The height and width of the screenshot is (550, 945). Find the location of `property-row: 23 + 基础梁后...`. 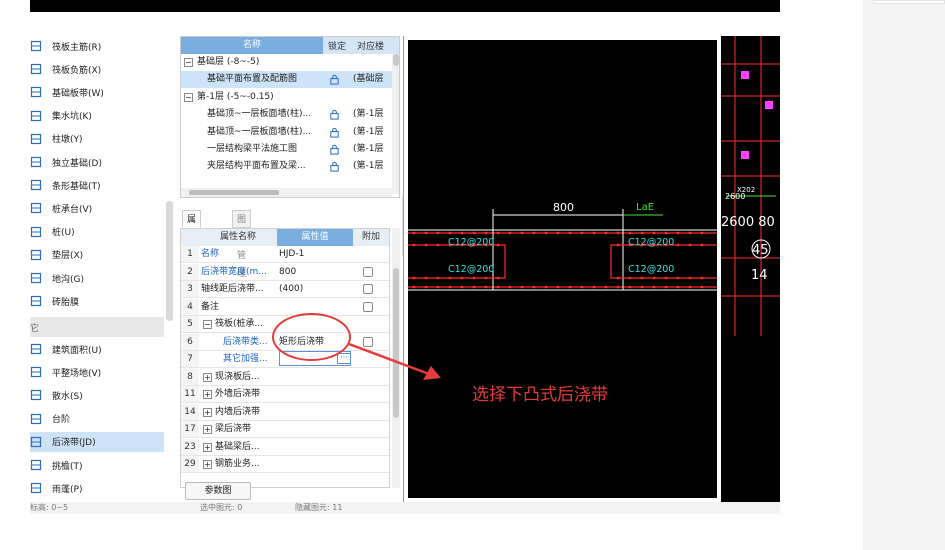

property-row: 23 + 基础梁后... is located at coordinates (285, 447).